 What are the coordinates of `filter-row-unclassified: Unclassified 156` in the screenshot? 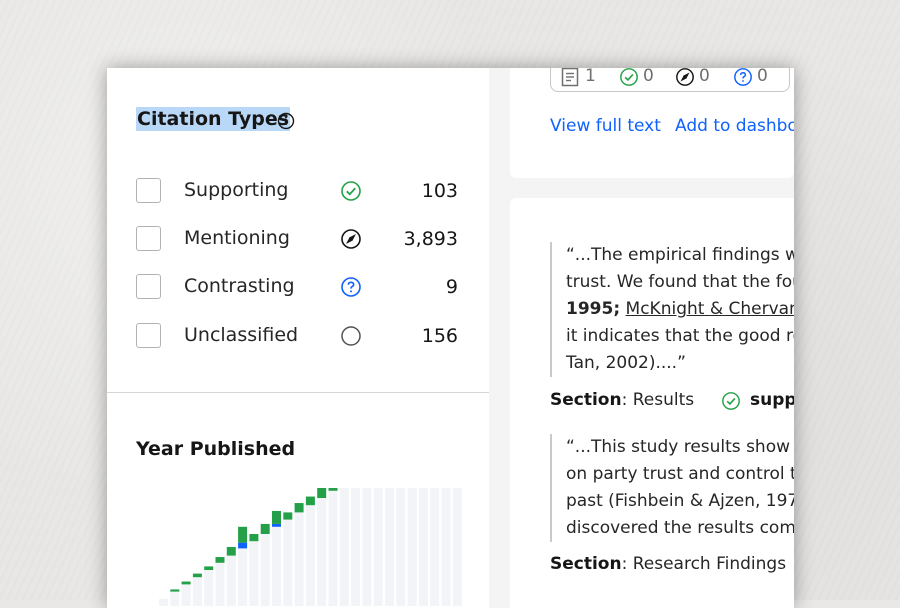 It's located at (301, 338).